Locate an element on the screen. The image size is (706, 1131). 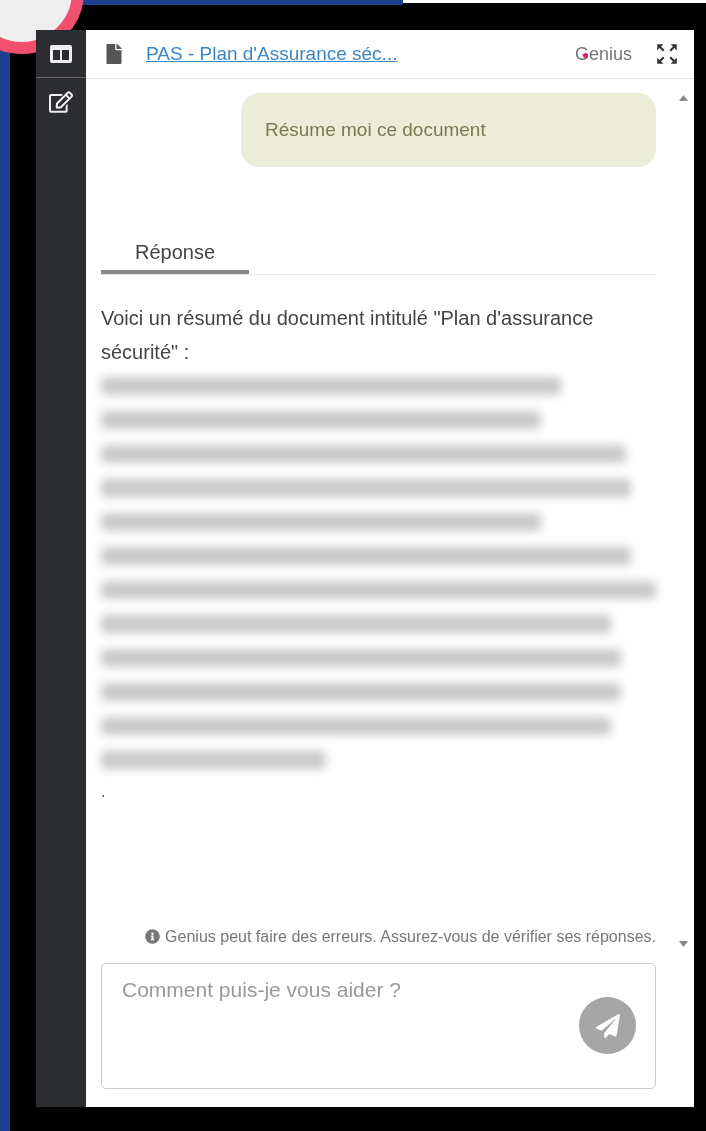
send-icon is located at coordinates (607, 1025).